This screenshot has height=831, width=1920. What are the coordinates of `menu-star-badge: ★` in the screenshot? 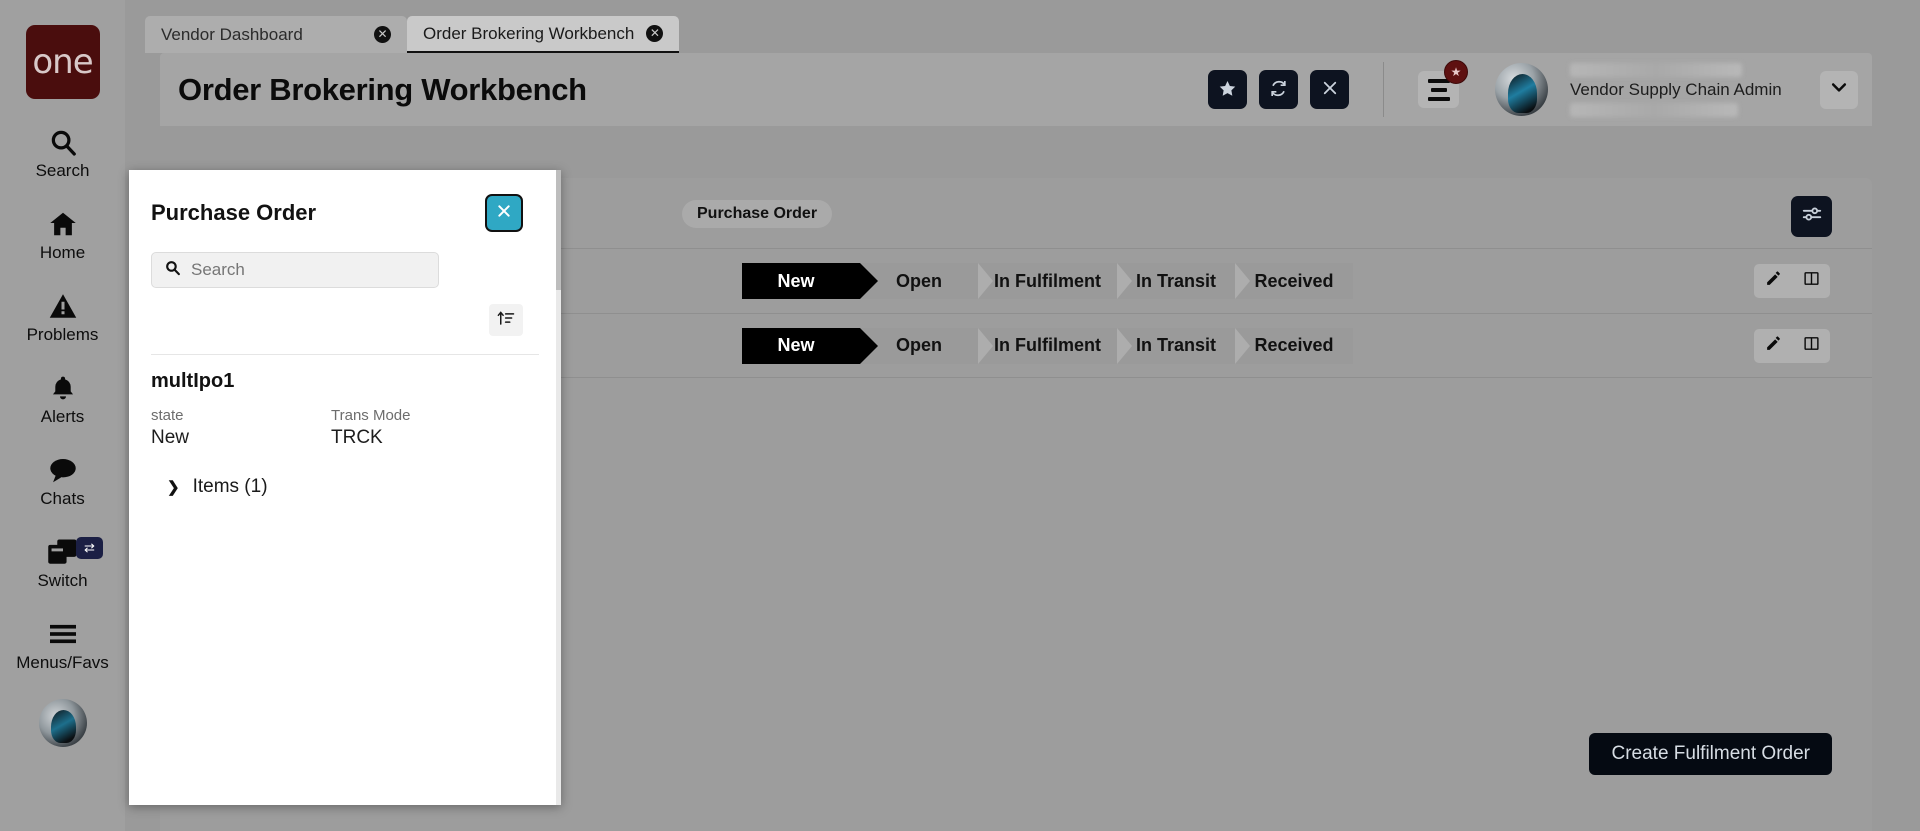 It's located at (1456, 72).